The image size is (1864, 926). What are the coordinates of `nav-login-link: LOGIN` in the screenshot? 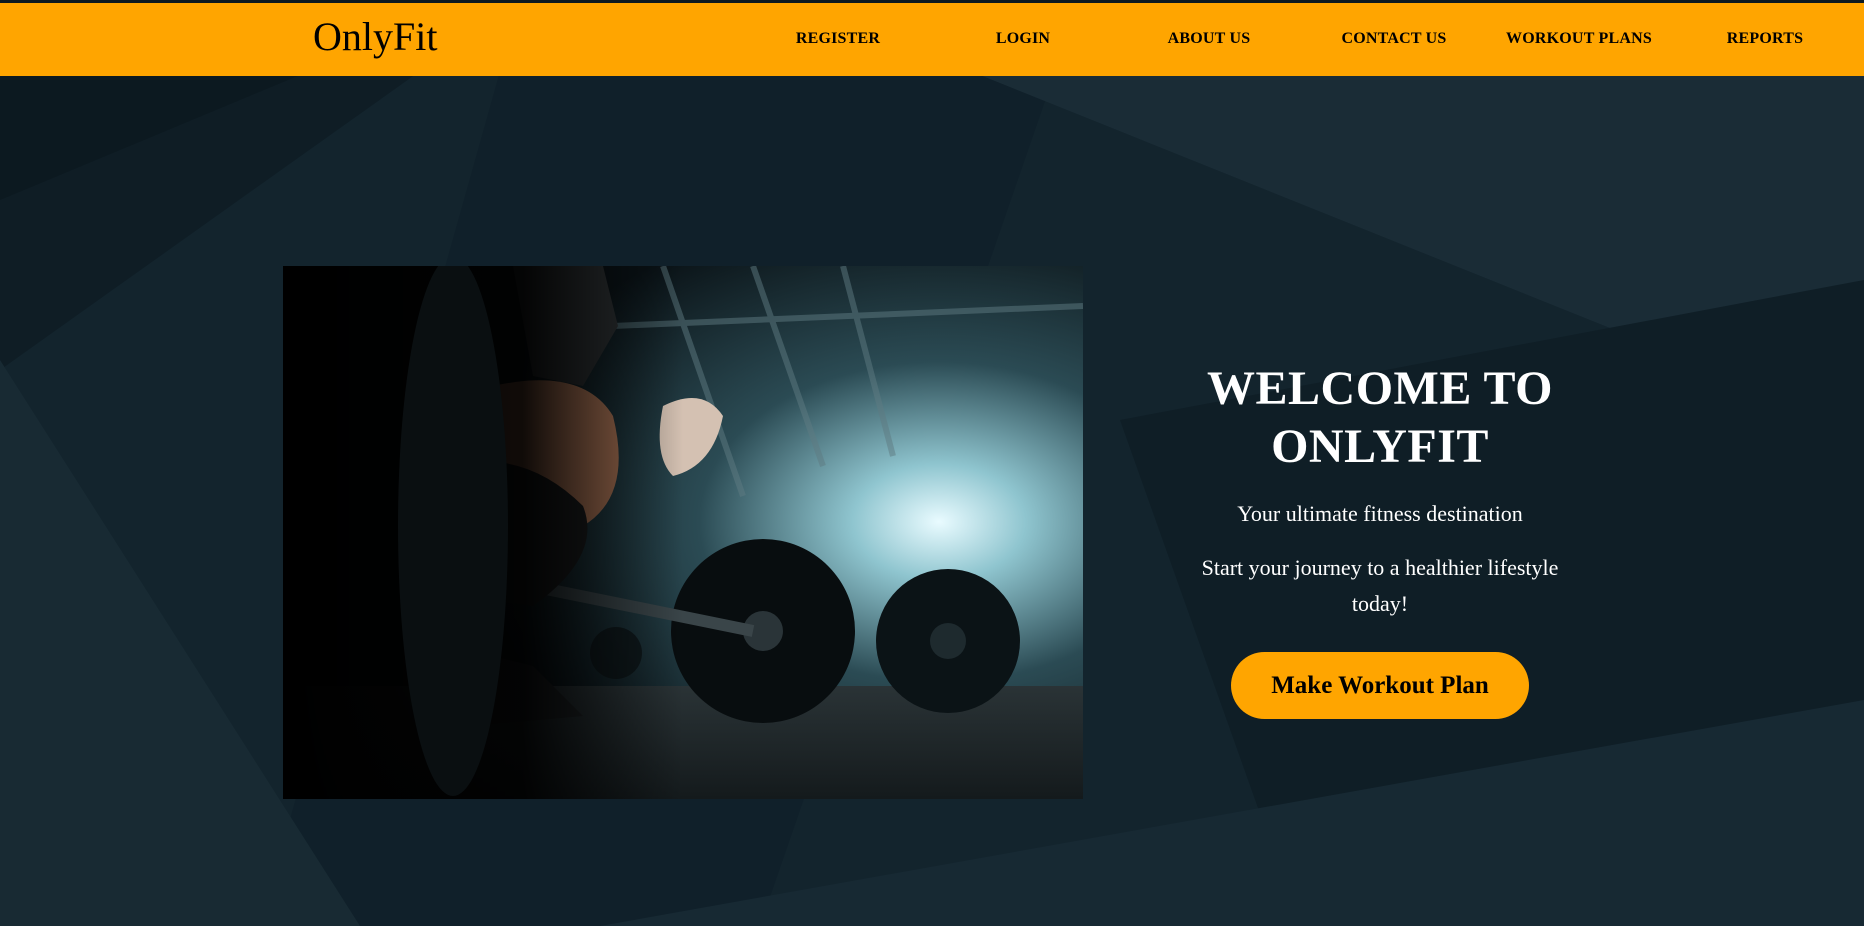 It's located at (1023, 39).